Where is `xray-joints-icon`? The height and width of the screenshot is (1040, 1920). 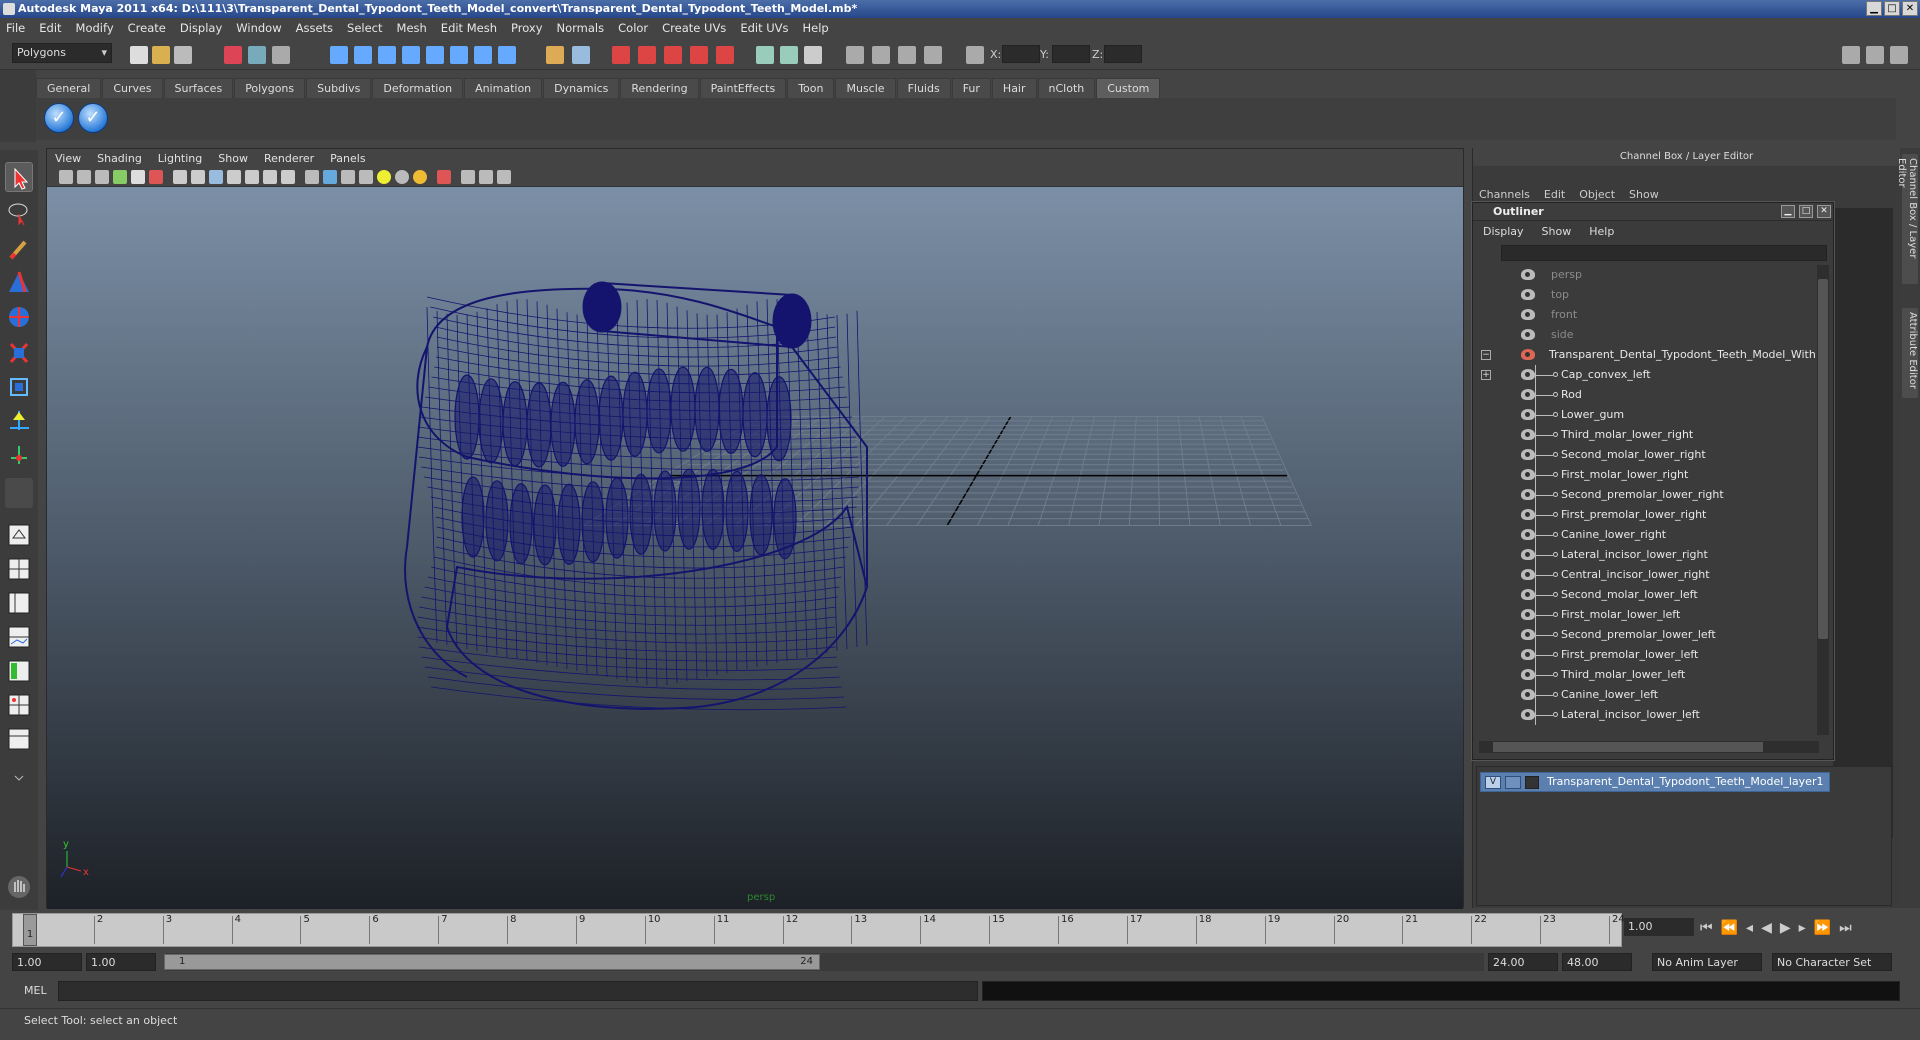 xray-joints-icon is located at coordinates (486, 177).